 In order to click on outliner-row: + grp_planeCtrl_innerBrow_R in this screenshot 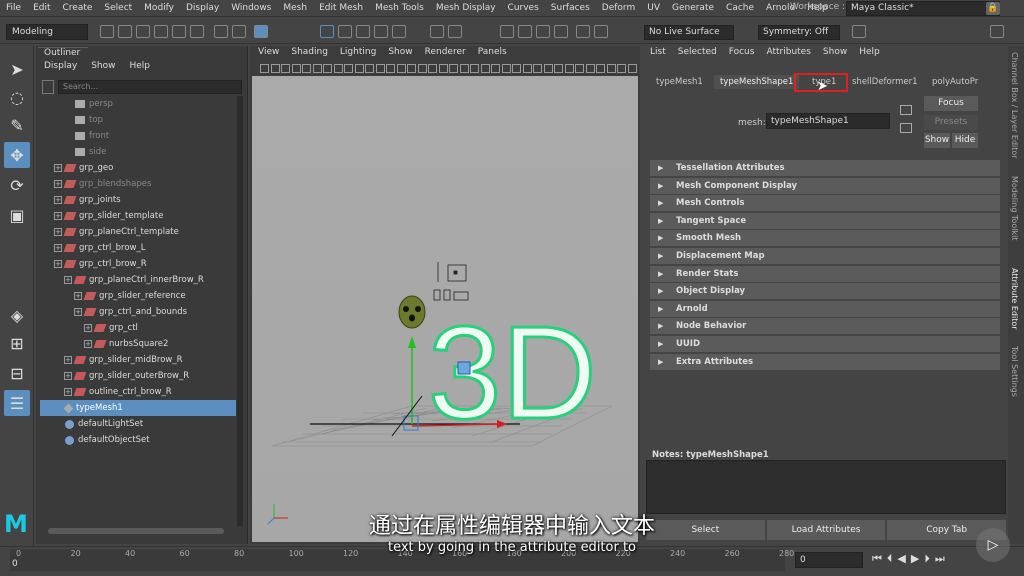, I will do `click(138, 280)`.